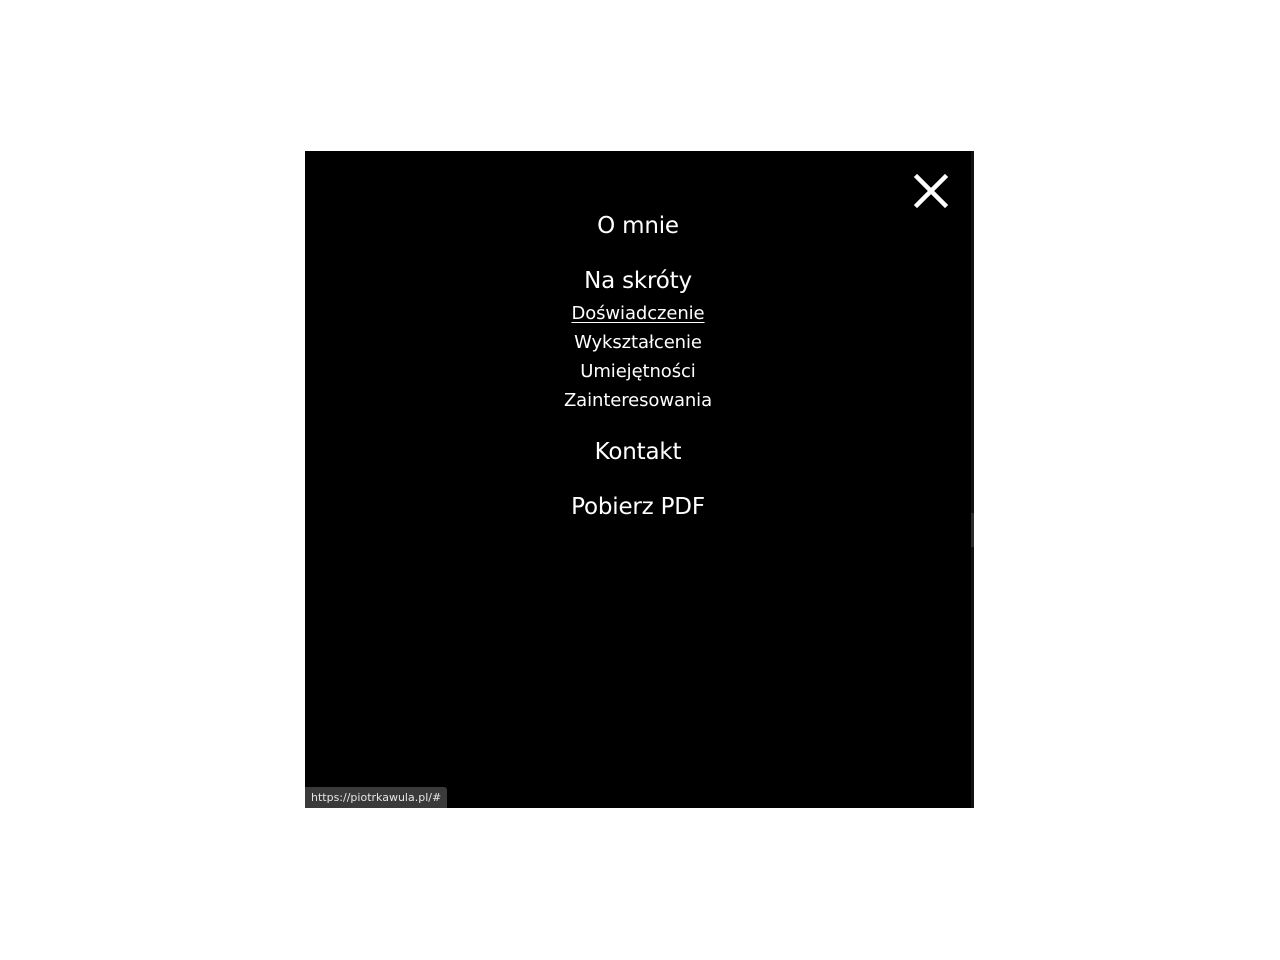  I want to click on menu-item-experience: Doświadczenie, so click(638, 313).